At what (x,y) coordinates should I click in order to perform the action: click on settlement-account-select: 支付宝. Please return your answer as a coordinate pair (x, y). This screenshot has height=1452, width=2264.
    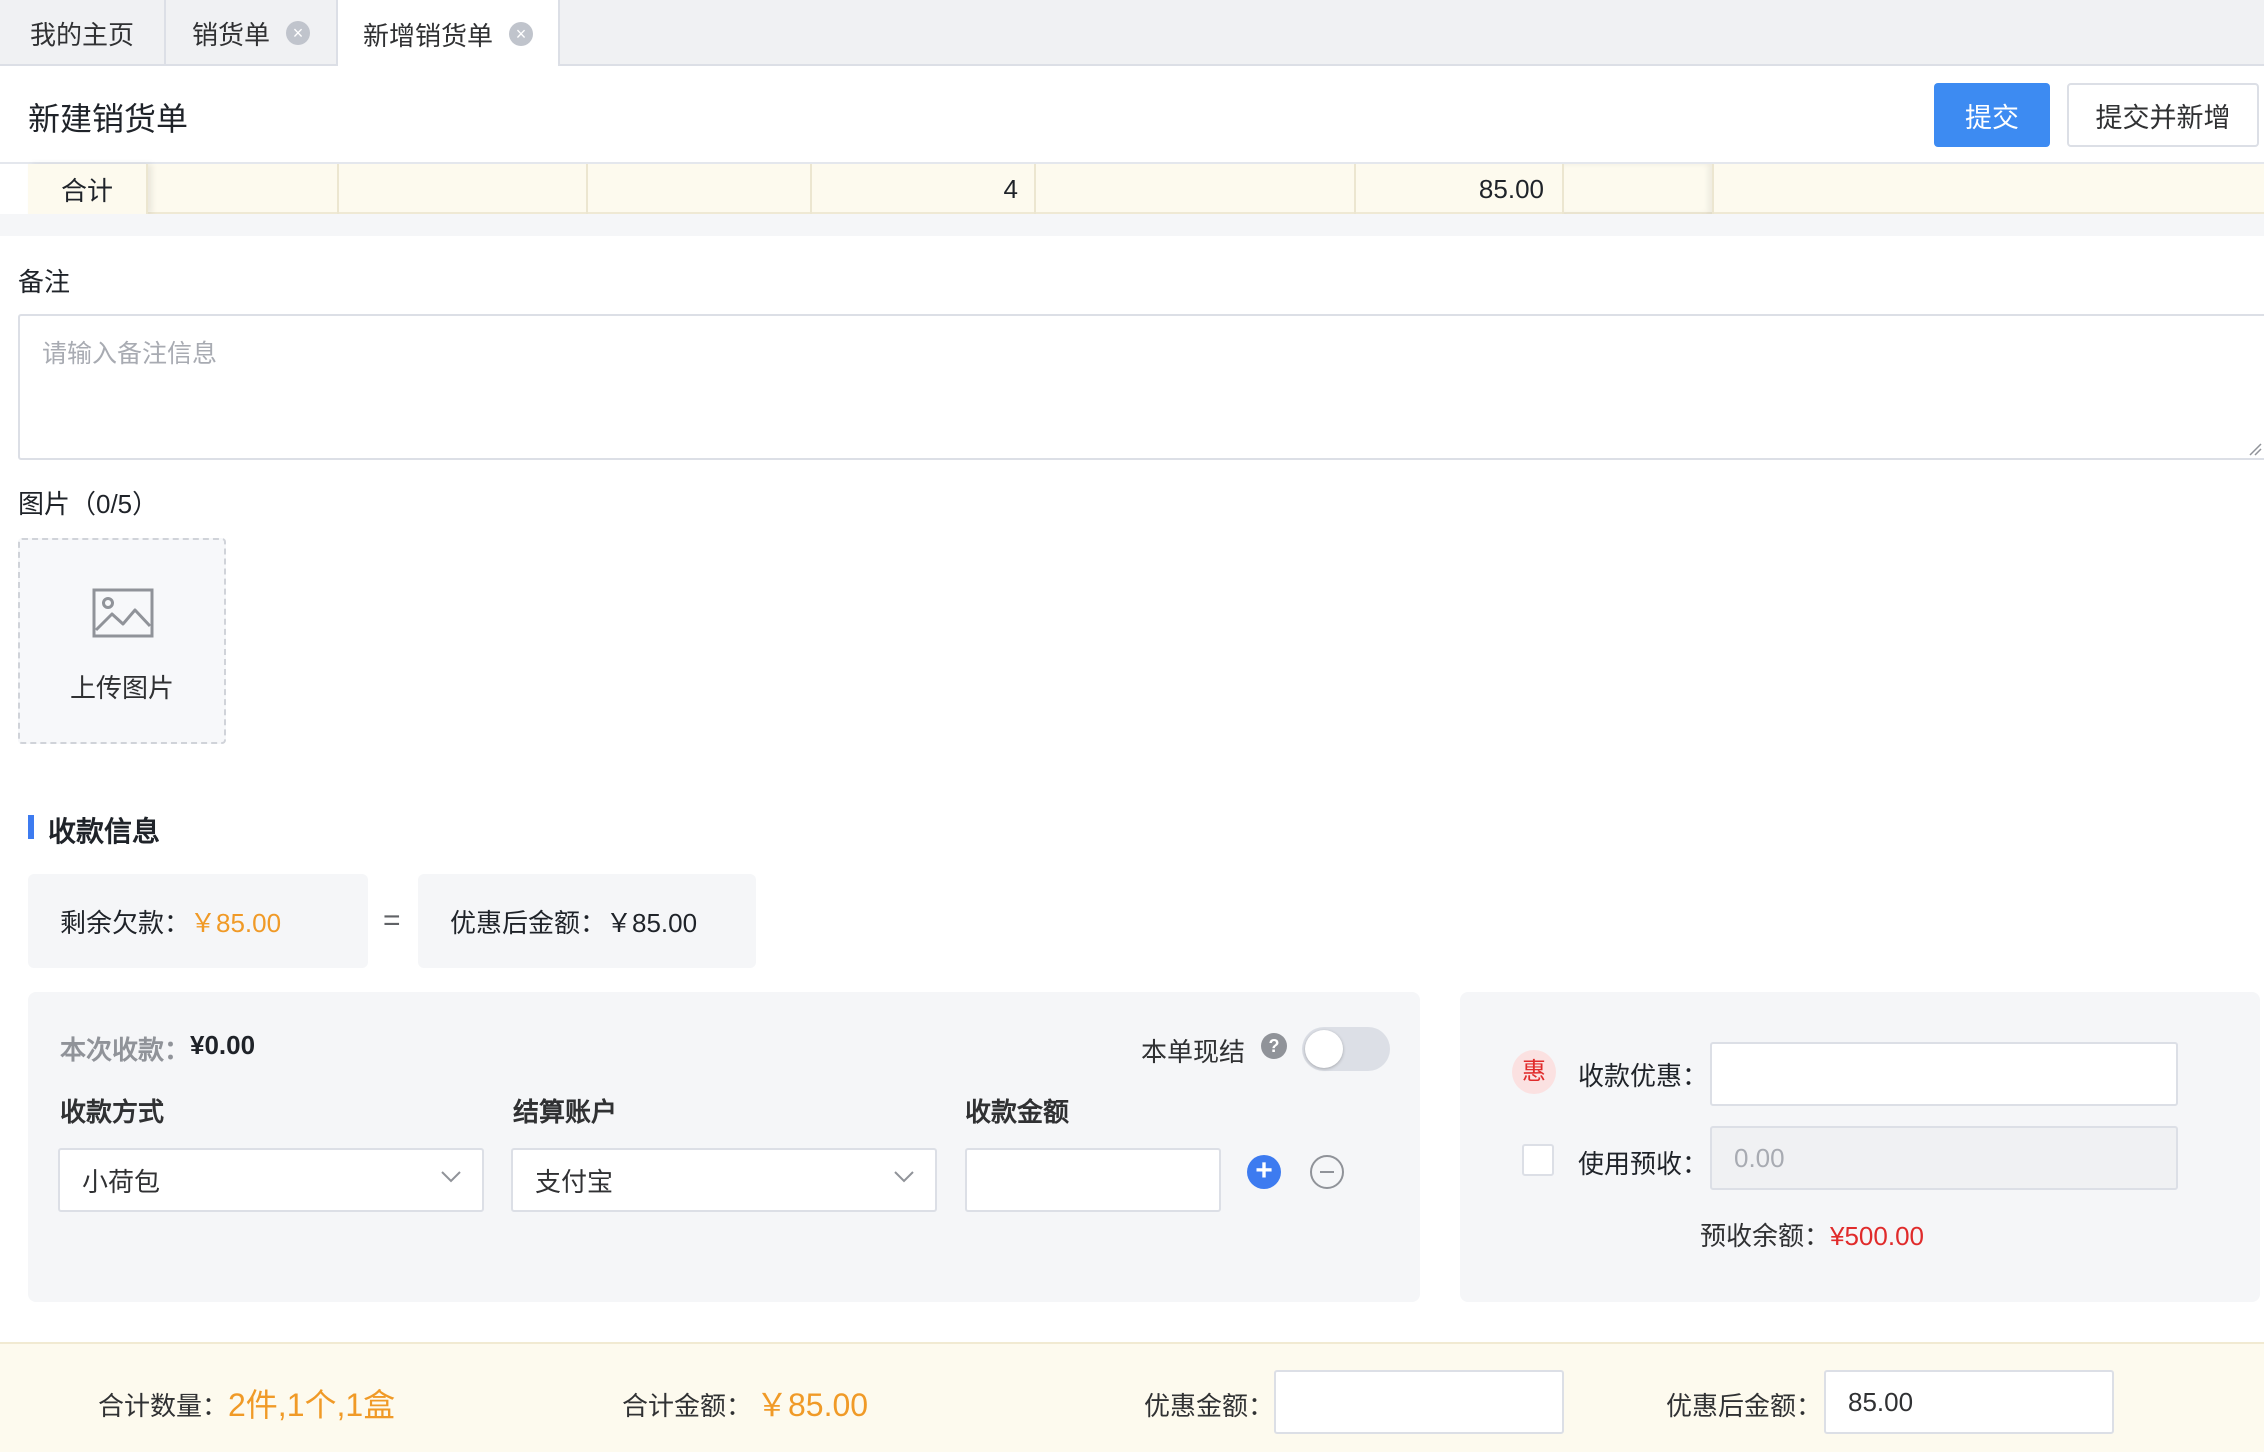
    Looking at the image, I should click on (724, 1180).